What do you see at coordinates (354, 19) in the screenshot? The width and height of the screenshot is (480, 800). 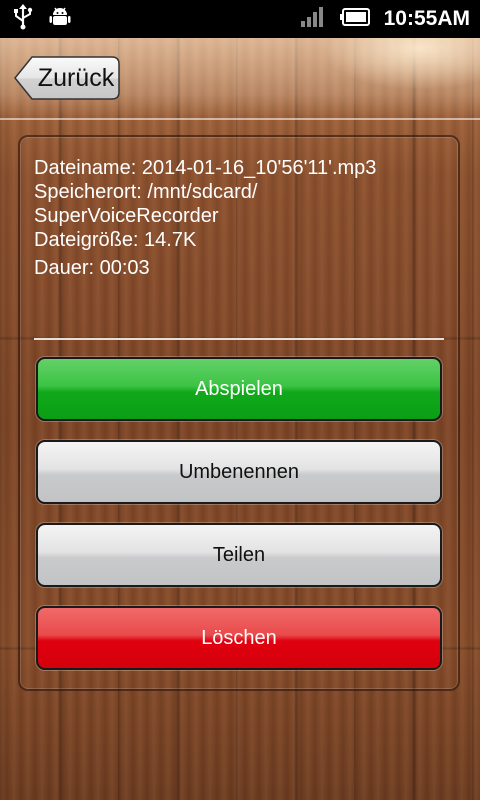 I see `battery-icon` at bounding box center [354, 19].